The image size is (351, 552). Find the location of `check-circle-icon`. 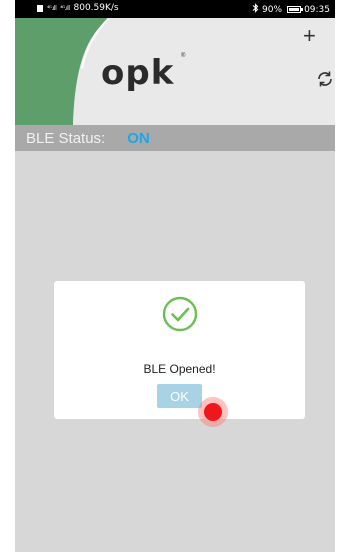

check-circle-icon is located at coordinates (180, 314).